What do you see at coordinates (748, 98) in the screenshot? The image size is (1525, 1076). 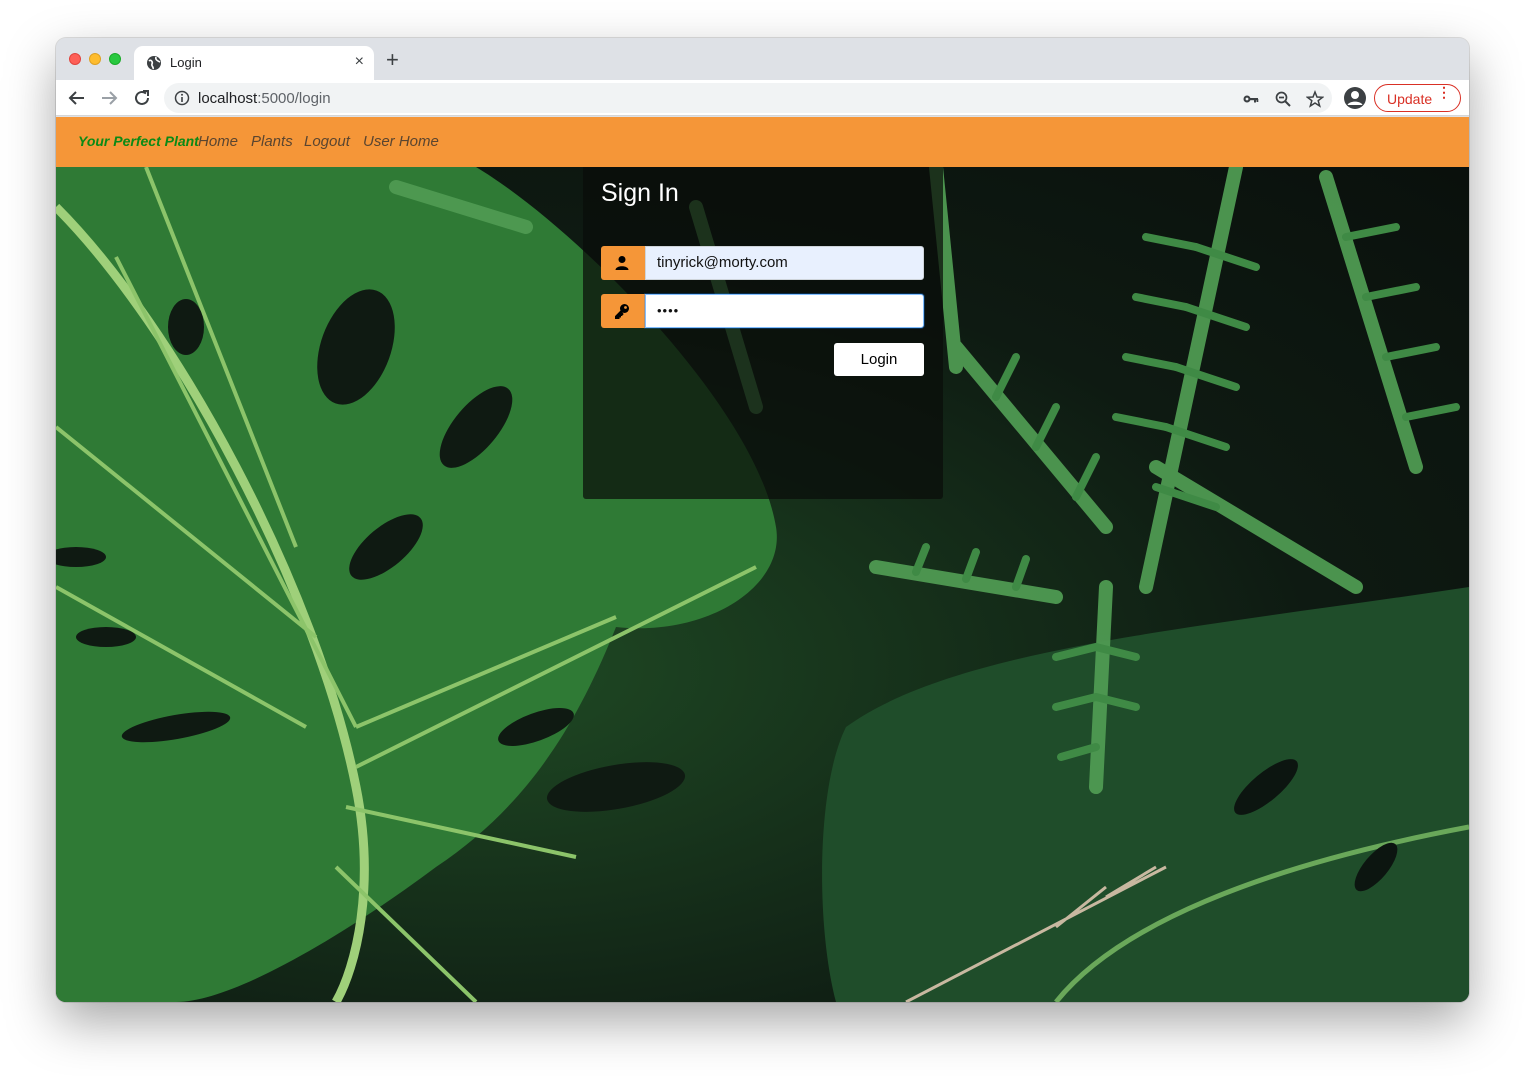 I see `address-bar: localhost:5000/login` at bounding box center [748, 98].